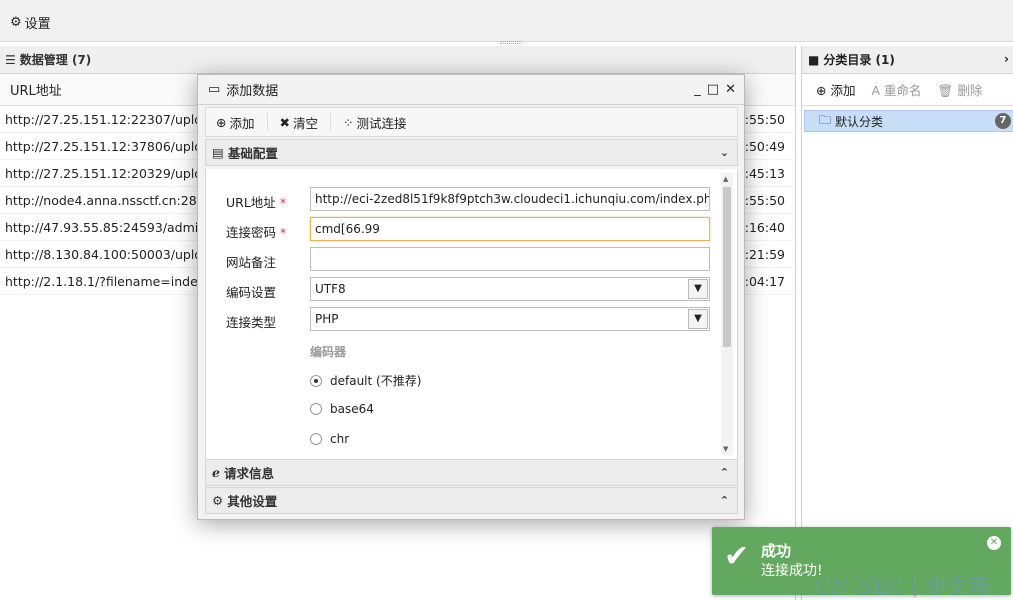 This screenshot has width=1013, height=600. Describe the element at coordinates (252, 91) in the screenshot. I see `dialog-title: 添加数据` at that location.